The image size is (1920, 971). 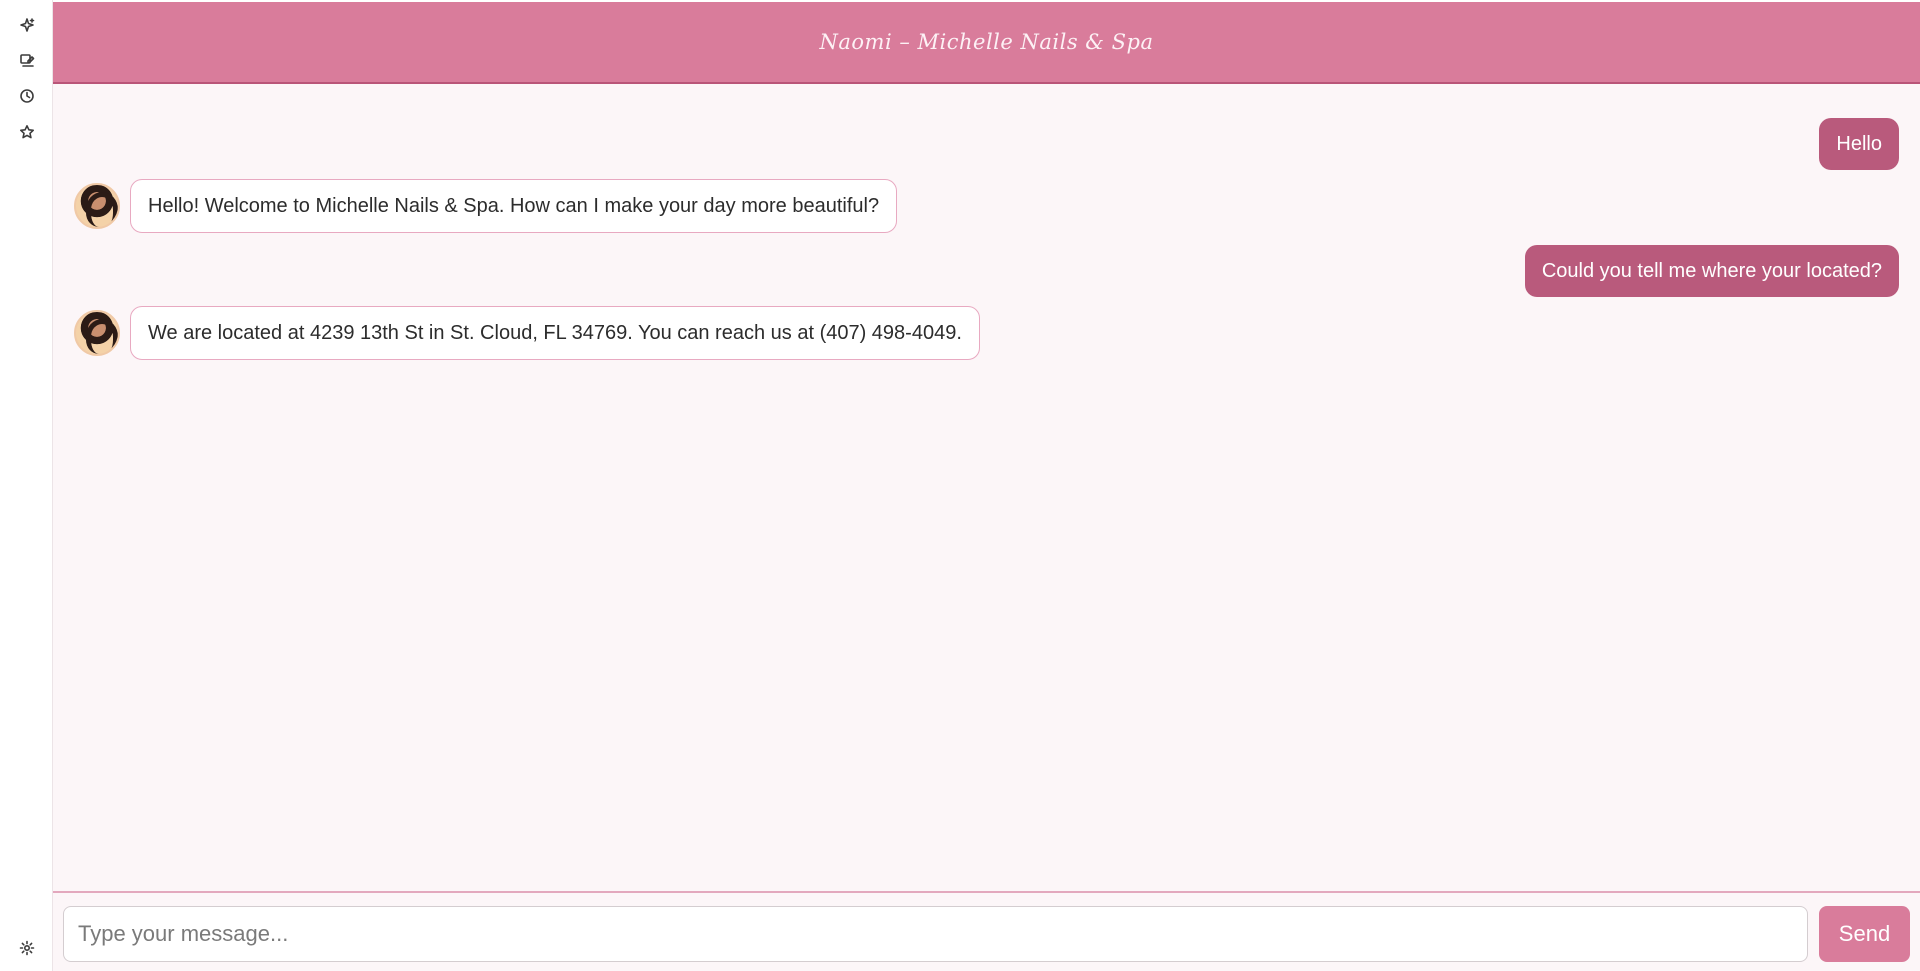 I want to click on user-message: Hello, so click(x=1859, y=144).